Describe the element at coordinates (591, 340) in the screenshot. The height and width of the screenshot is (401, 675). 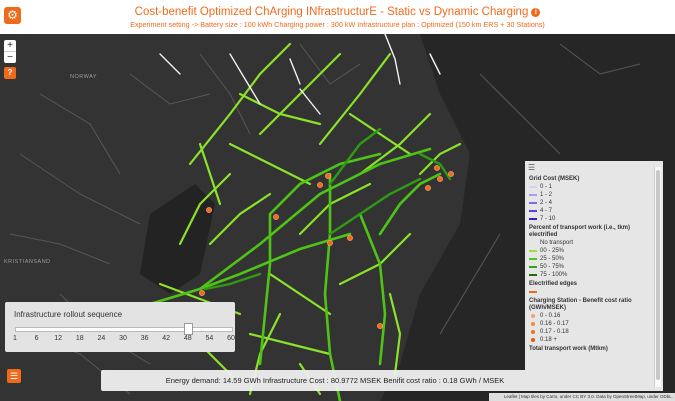
I see `station-row: 0.18 +` at that location.